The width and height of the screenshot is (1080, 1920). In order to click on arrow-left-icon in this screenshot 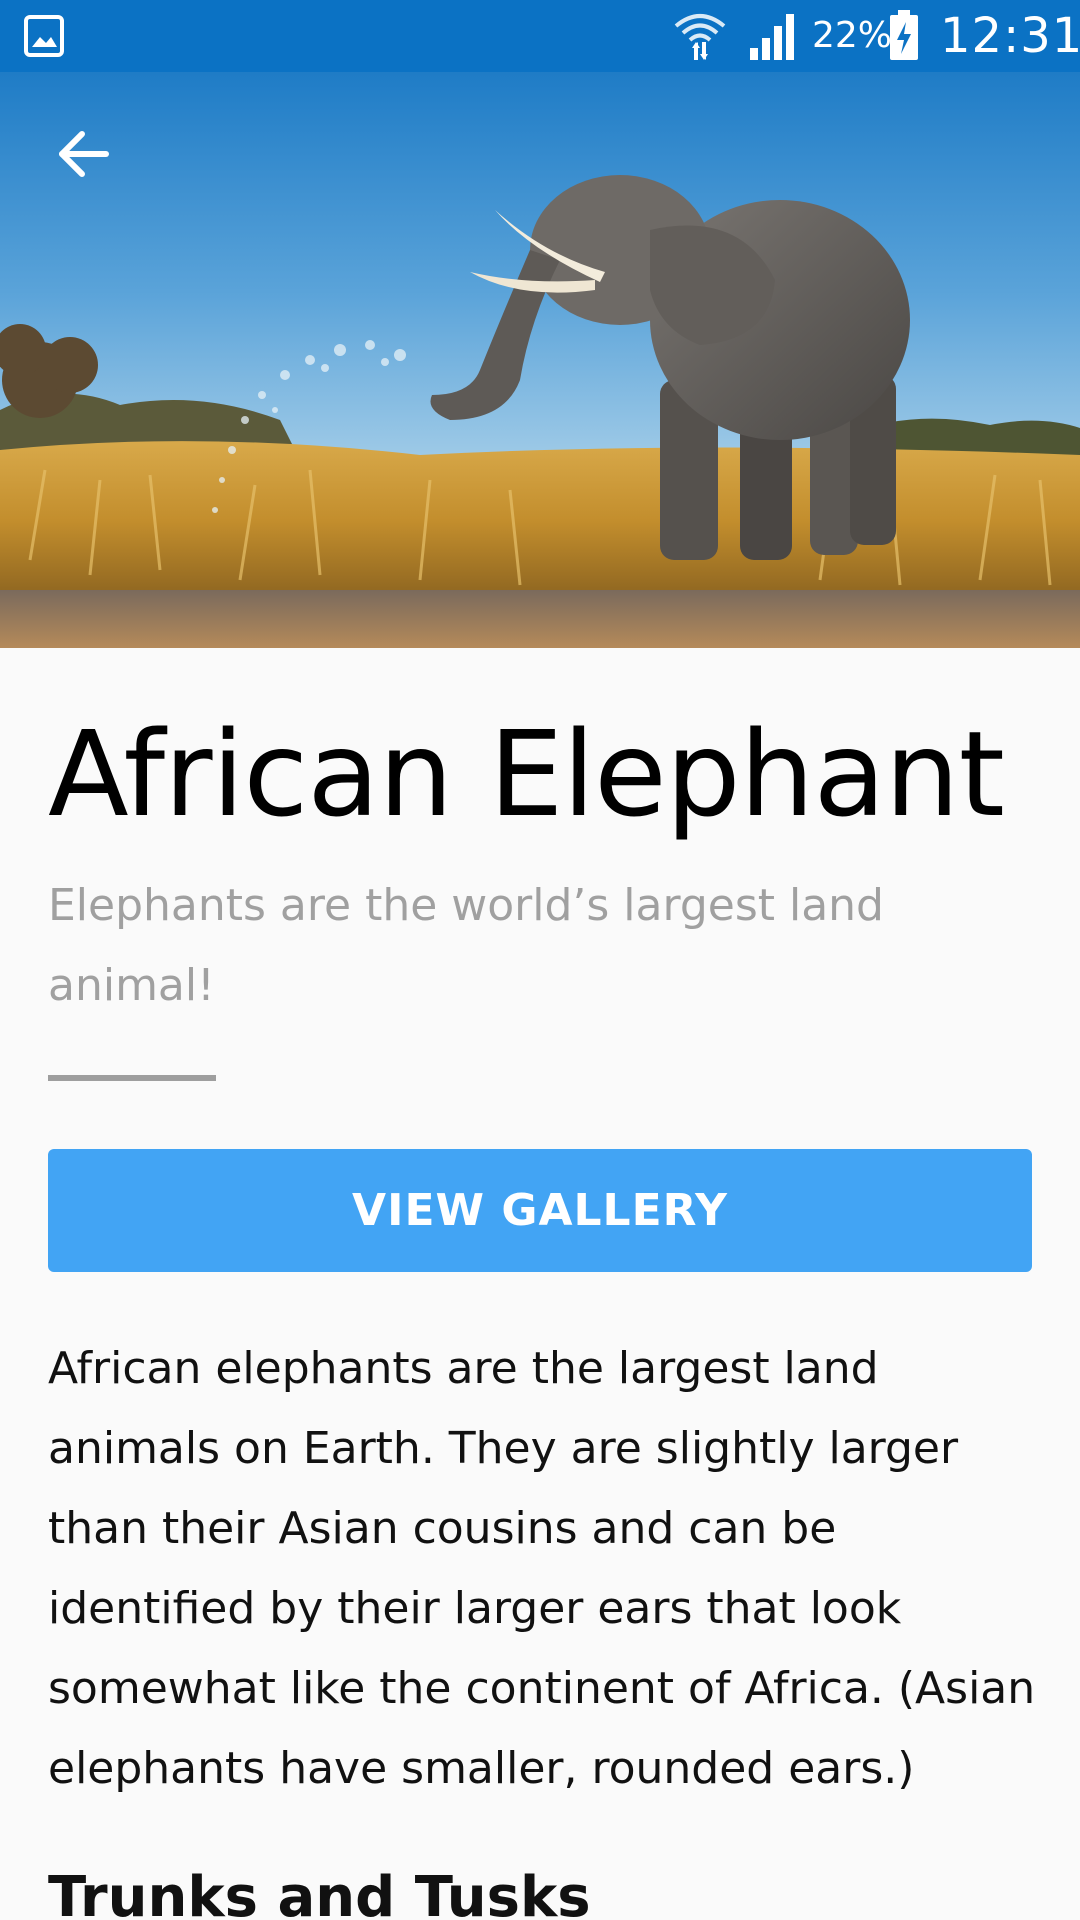, I will do `click(84, 156)`.